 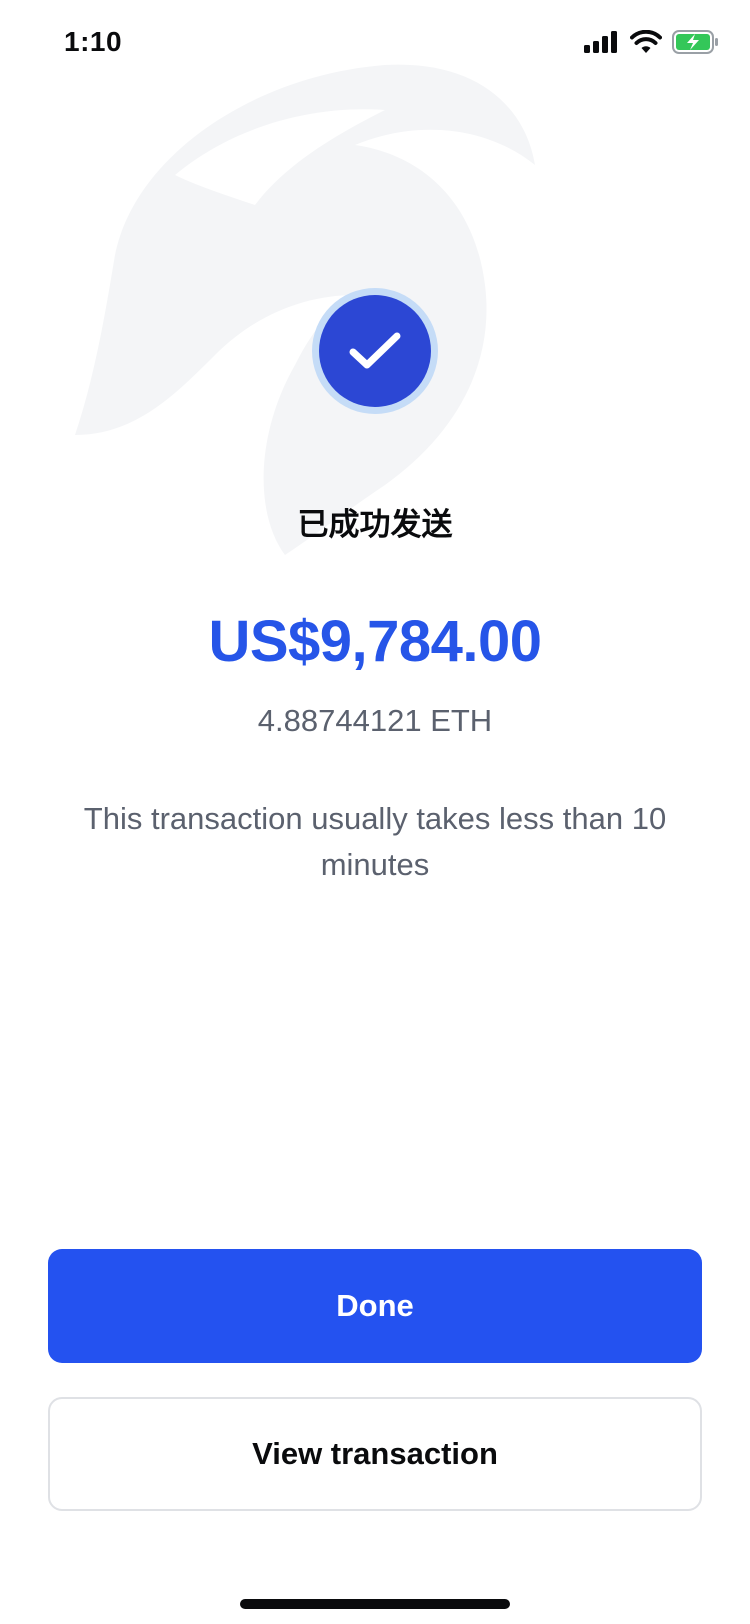 I want to click on sent-title: 已成功发送, so click(x=375, y=525).